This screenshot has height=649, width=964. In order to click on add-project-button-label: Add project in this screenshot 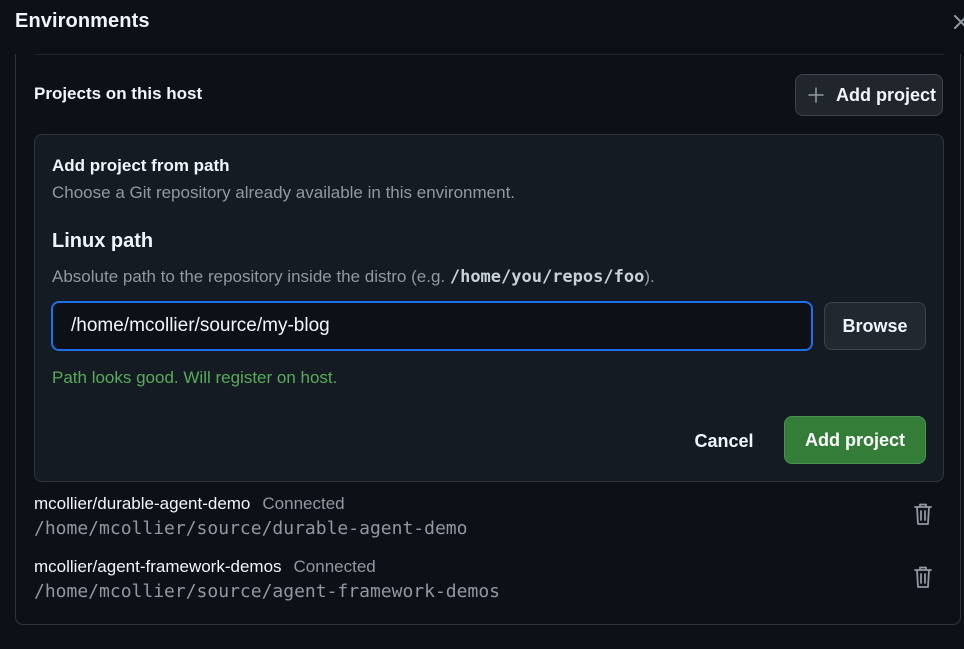, I will do `click(886, 94)`.